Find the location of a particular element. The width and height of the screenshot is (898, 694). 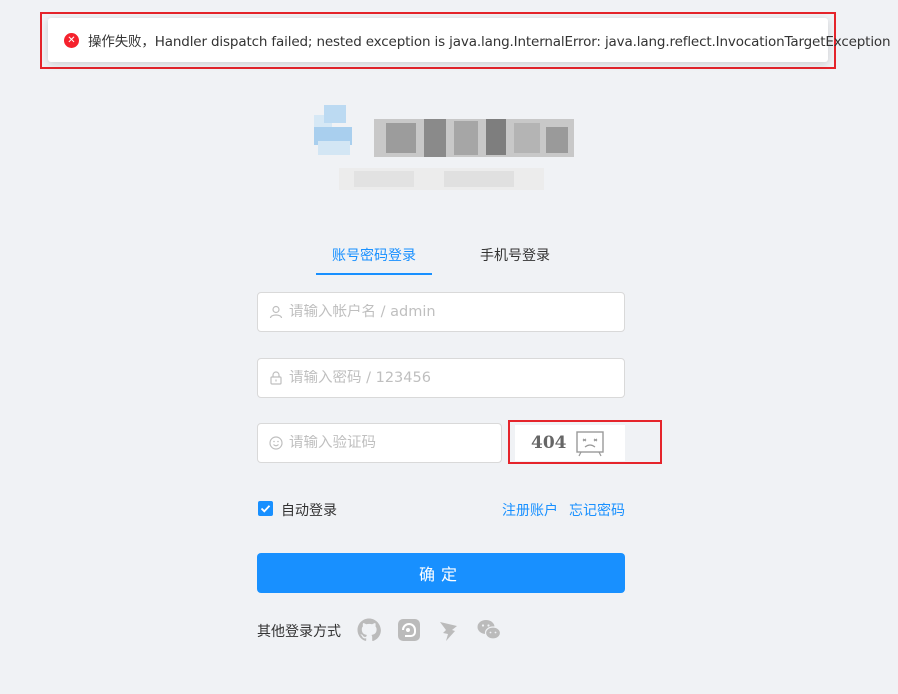

username-field is located at coordinates (441, 312).